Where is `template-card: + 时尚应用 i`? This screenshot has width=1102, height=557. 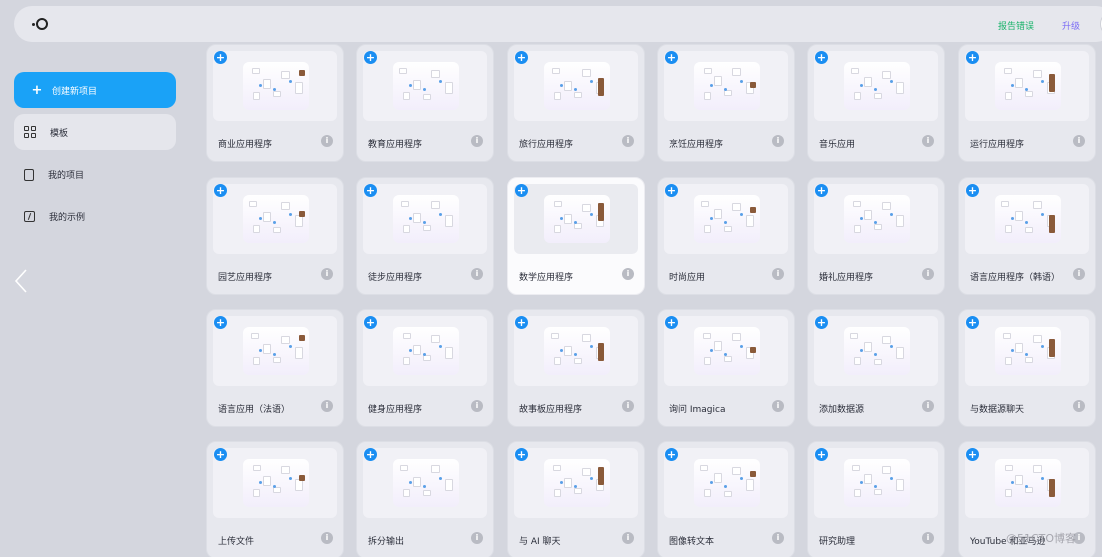 template-card: + 时尚应用 i is located at coordinates (726, 236).